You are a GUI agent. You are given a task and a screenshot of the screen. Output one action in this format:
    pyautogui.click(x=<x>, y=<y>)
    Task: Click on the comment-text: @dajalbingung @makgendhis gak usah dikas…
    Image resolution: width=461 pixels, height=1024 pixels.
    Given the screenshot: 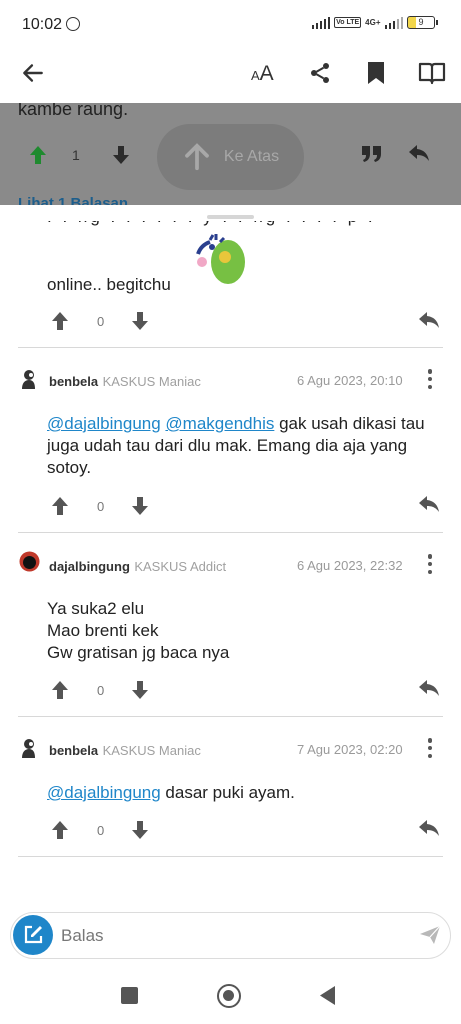 What is the action you would take?
    pyautogui.click(x=242, y=446)
    